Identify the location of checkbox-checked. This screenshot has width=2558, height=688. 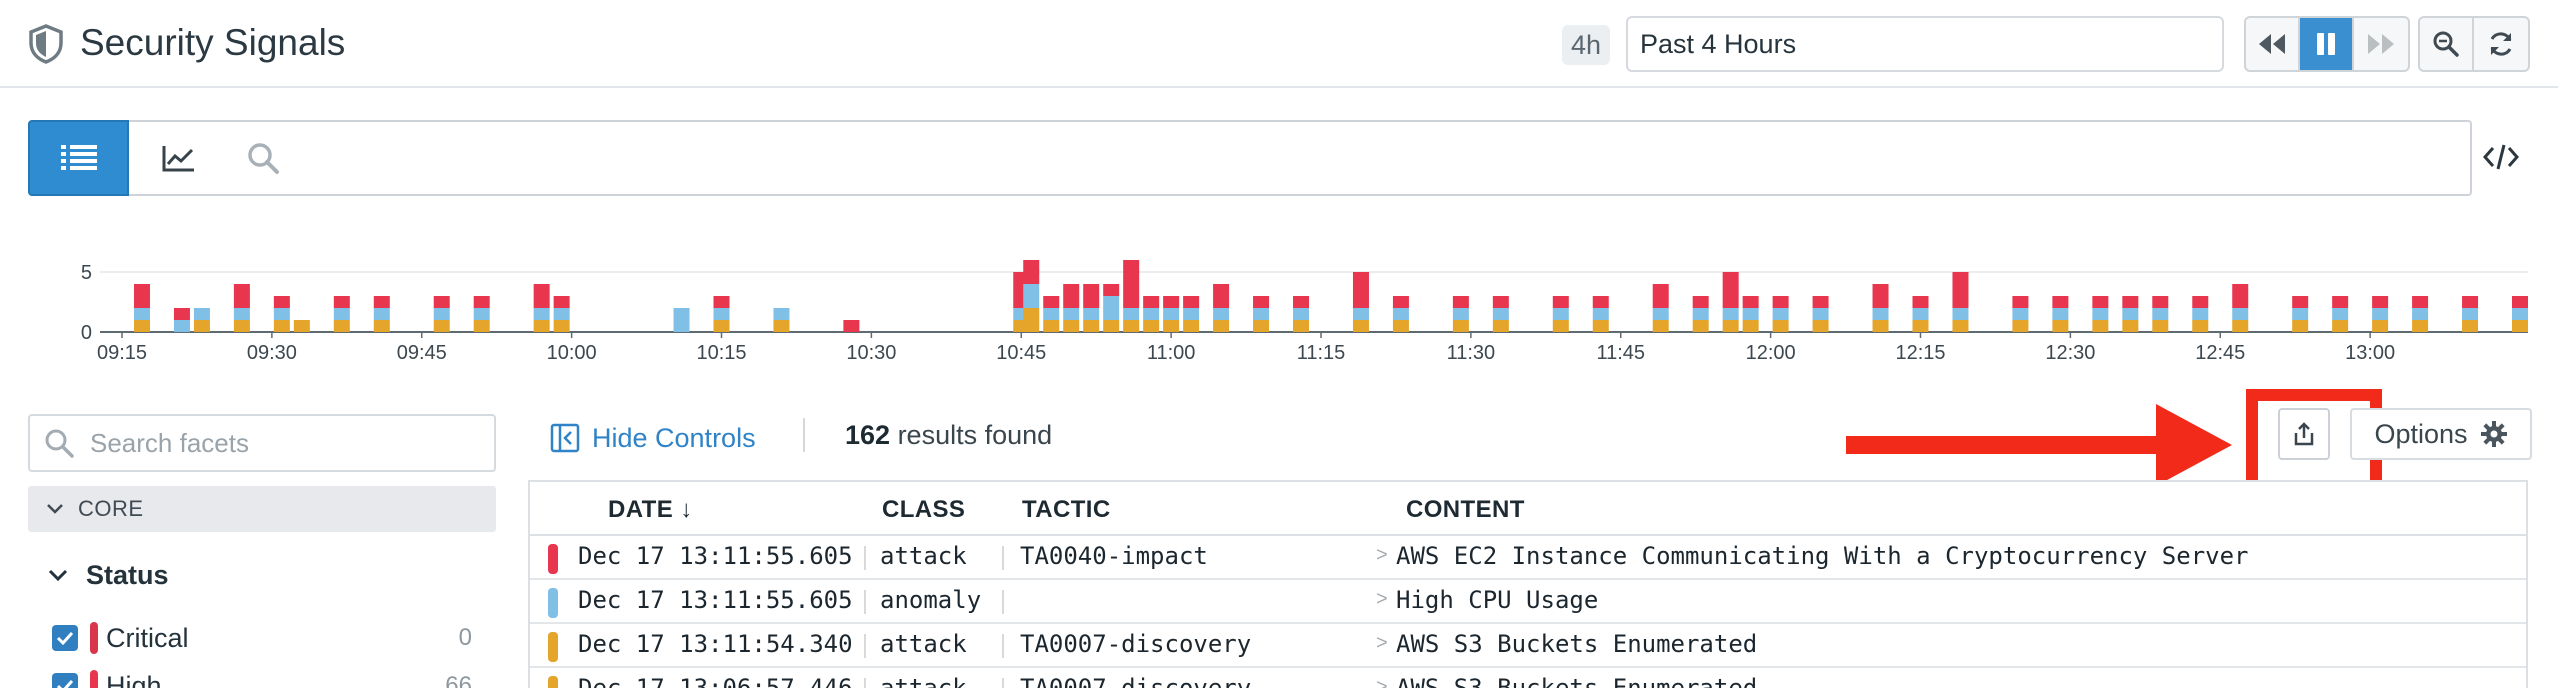
(65, 680).